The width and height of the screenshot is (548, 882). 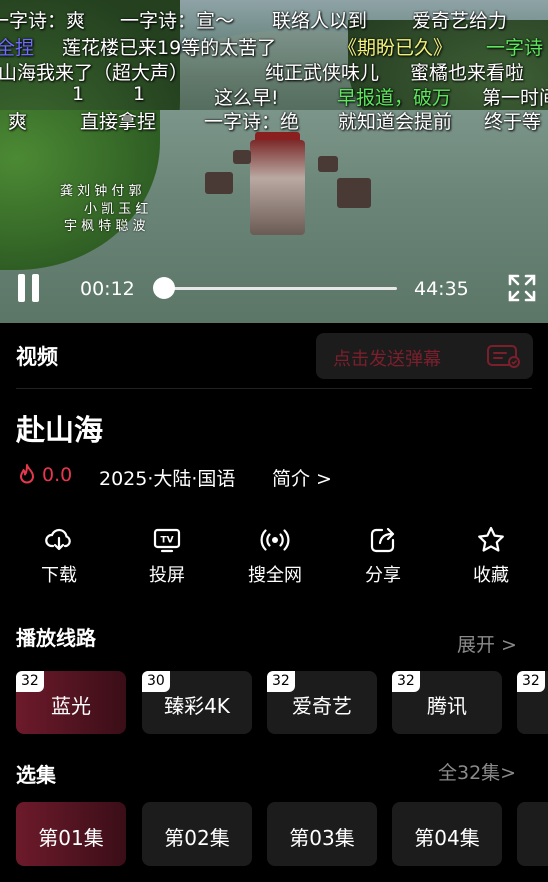 What do you see at coordinates (394, 98) in the screenshot?
I see `danmaku-comment: 早报道，破万` at bounding box center [394, 98].